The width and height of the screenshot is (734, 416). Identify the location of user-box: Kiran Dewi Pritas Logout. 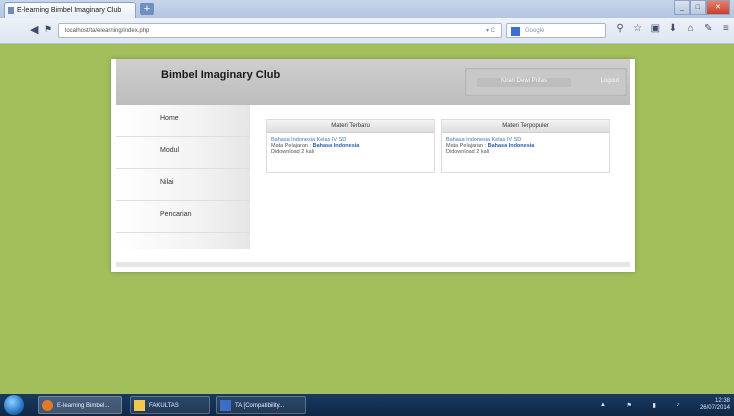
(546, 82).